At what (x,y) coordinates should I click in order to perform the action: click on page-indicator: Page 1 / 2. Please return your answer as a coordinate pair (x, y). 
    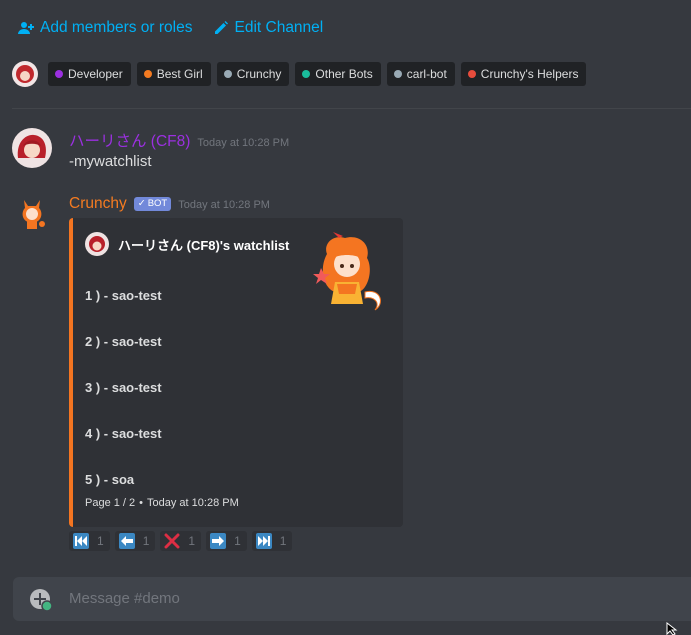
    Looking at the image, I should click on (110, 503).